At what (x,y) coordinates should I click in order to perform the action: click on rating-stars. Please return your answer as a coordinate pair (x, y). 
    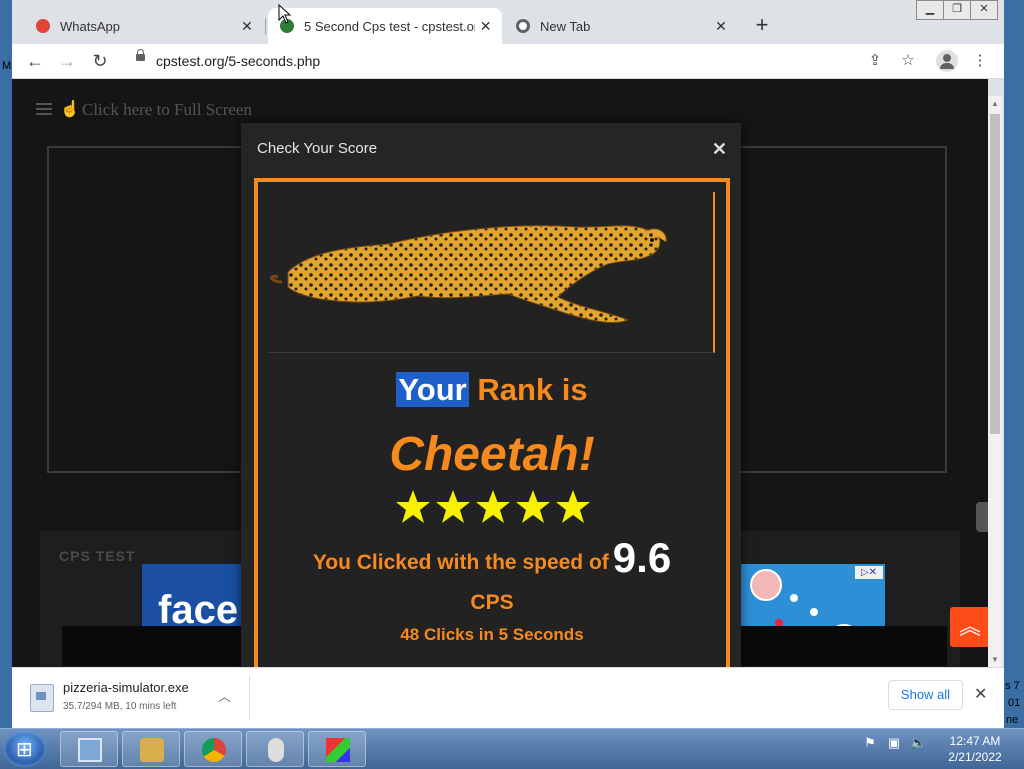
    Looking at the image, I should click on (493, 506).